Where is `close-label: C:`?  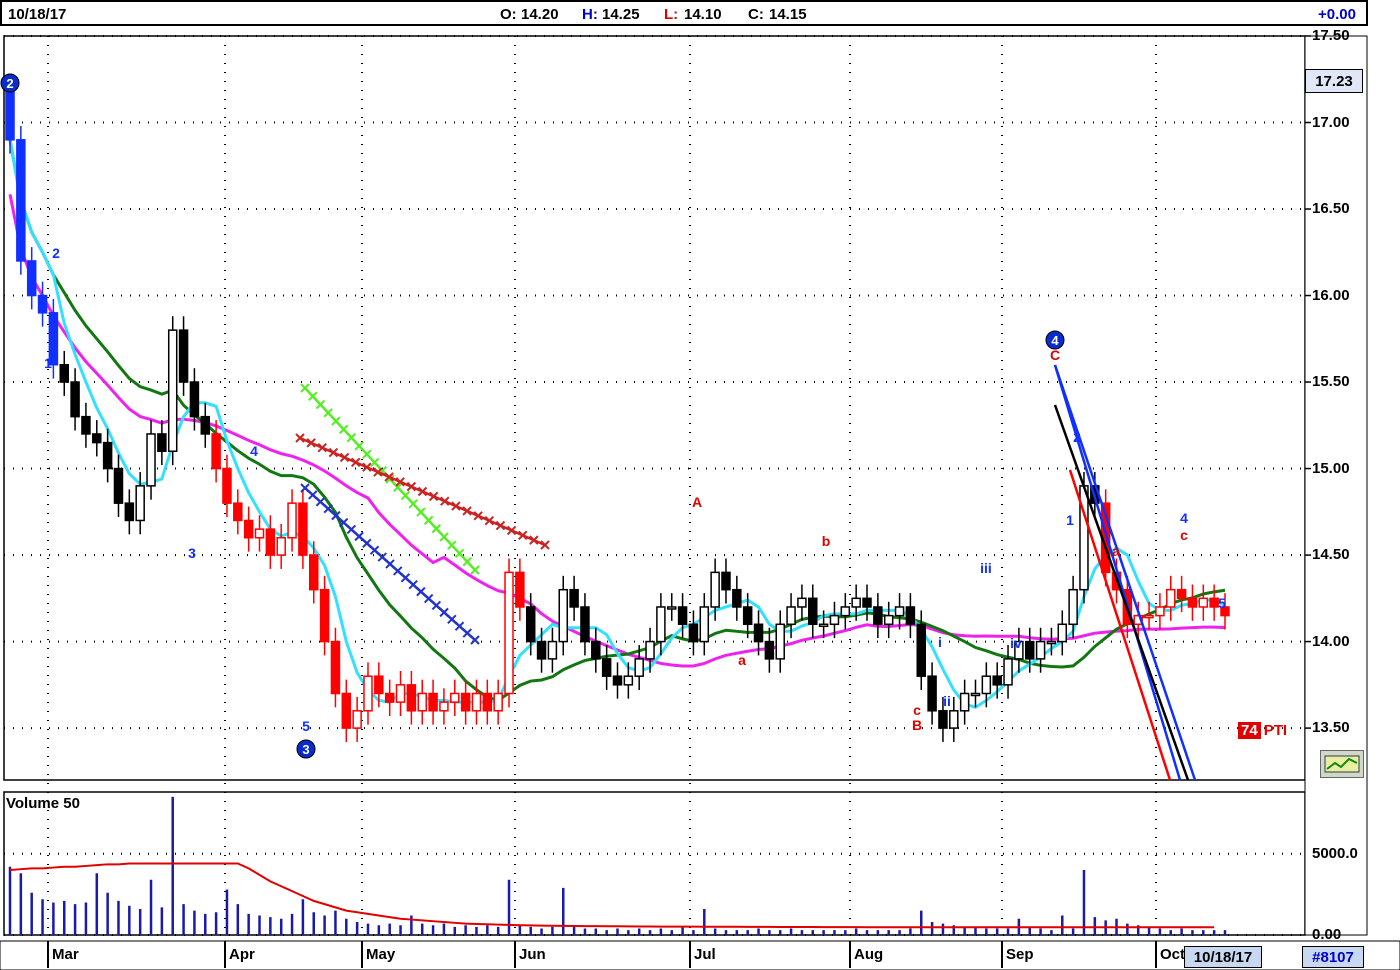
close-label: C: is located at coordinates (756, 14).